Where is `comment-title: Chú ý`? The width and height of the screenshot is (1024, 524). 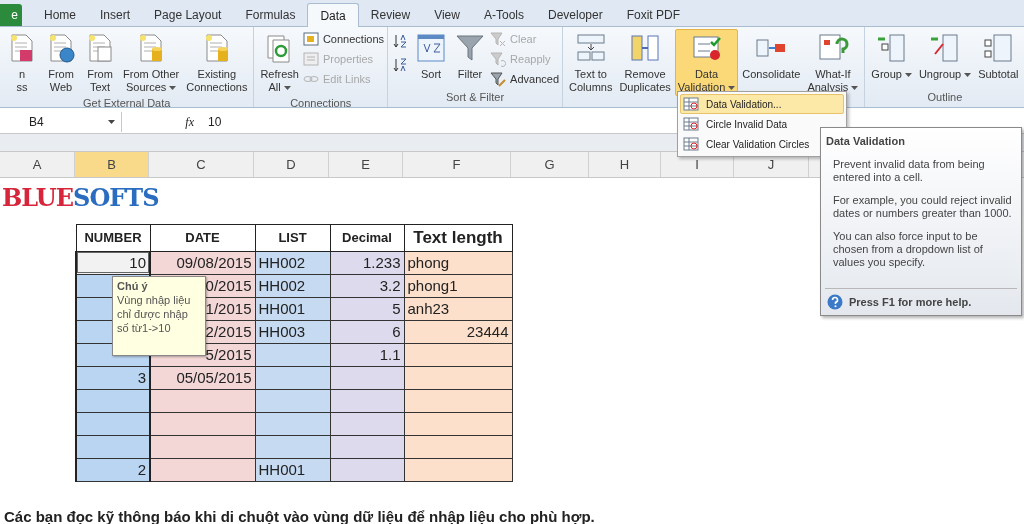 comment-title: Chú ý is located at coordinates (133, 286).